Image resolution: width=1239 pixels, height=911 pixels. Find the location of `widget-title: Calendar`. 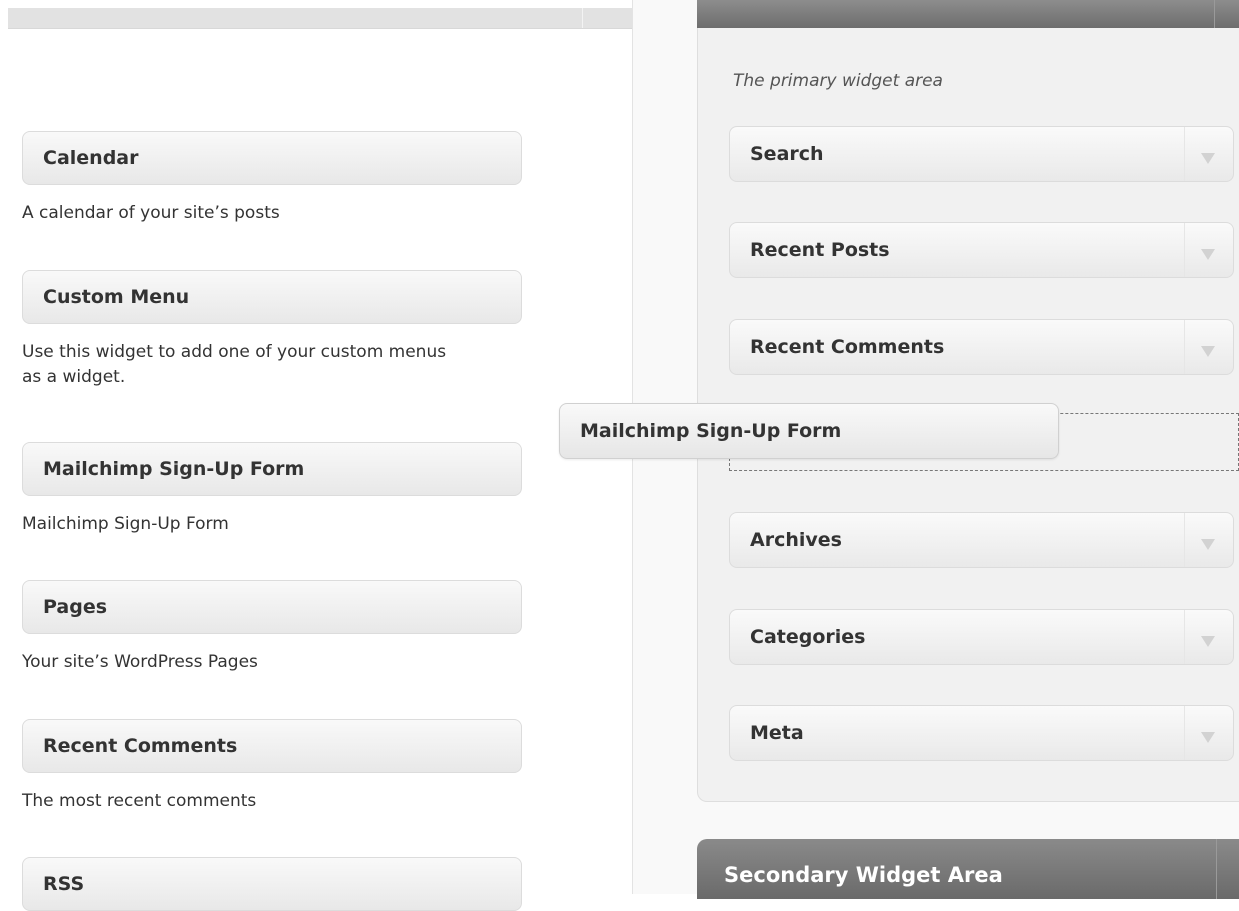

widget-title: Calendar is located at coordinates (272, 158).